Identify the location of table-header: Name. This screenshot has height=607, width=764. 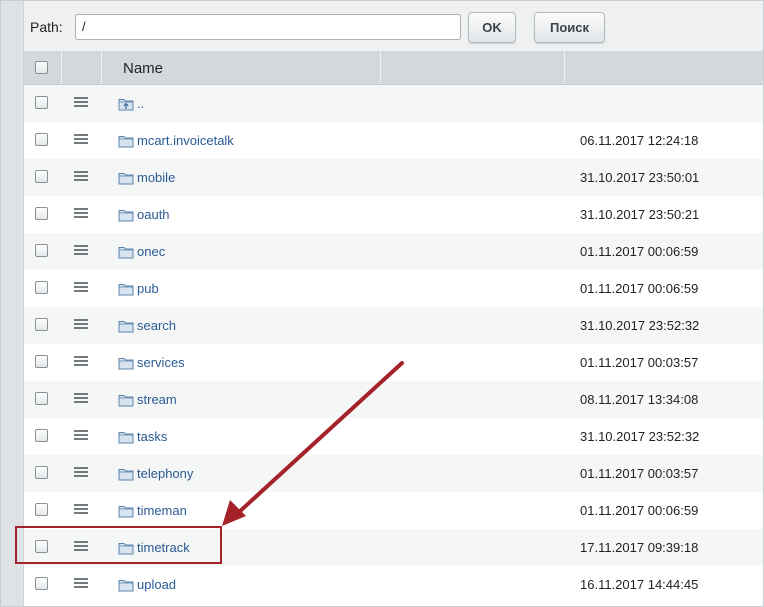
(393, 68).